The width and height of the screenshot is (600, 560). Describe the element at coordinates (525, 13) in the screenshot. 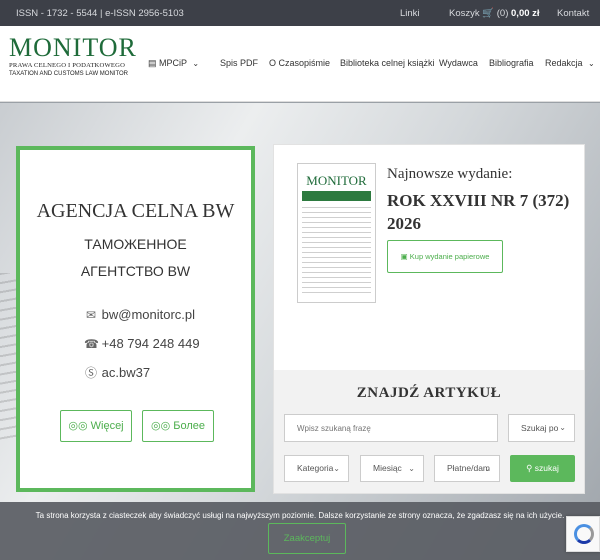

I see `cart-total: 0,00 zł` at that location.